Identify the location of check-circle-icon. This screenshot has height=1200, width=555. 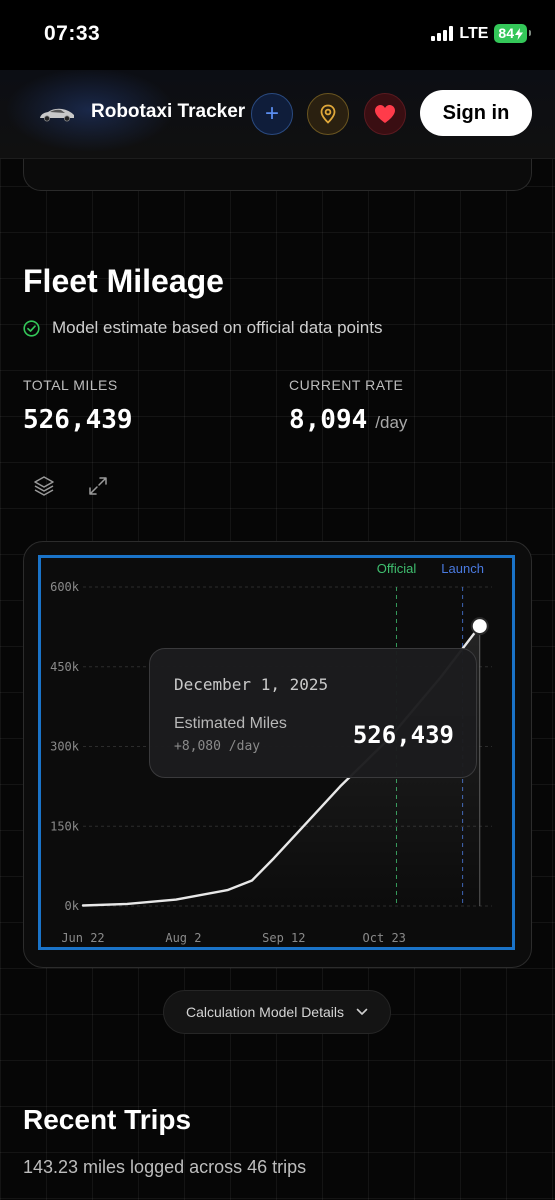
(31, 328).